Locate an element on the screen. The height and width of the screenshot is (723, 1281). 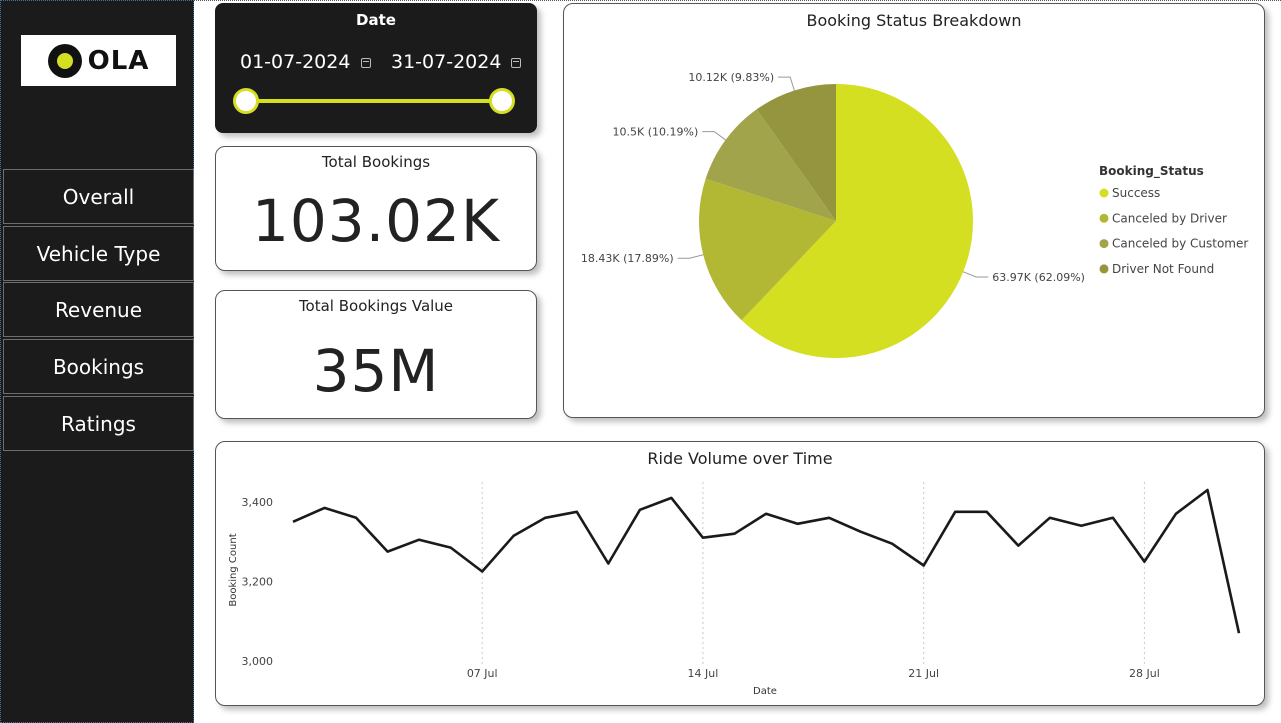
x-tick-label: 14 Jul is located at coordinates (703, 673).